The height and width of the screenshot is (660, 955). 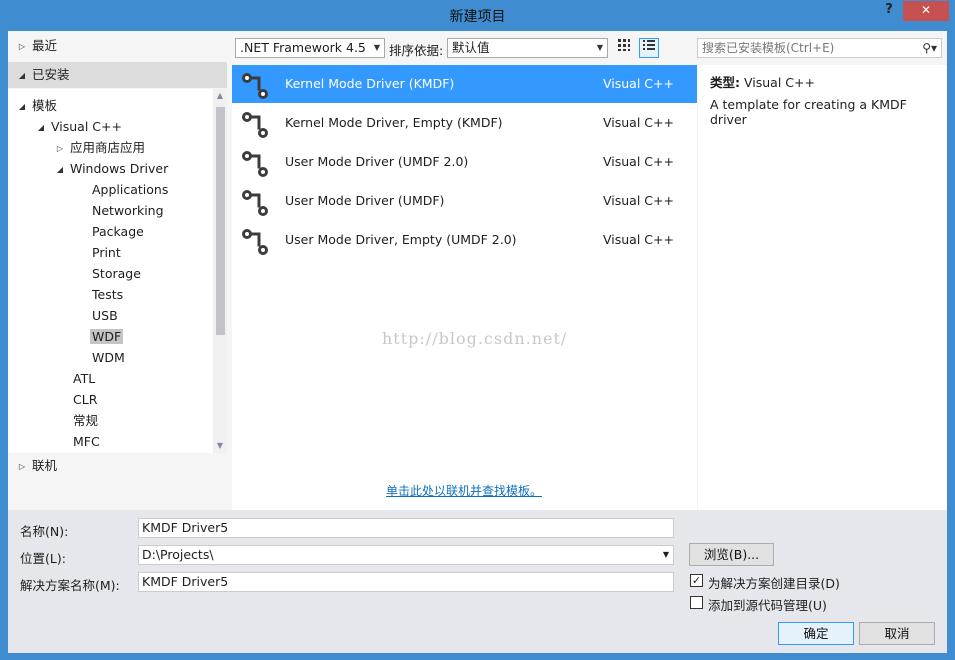 I want to click on tree-item-label: USB, so click(x=105, y=315).